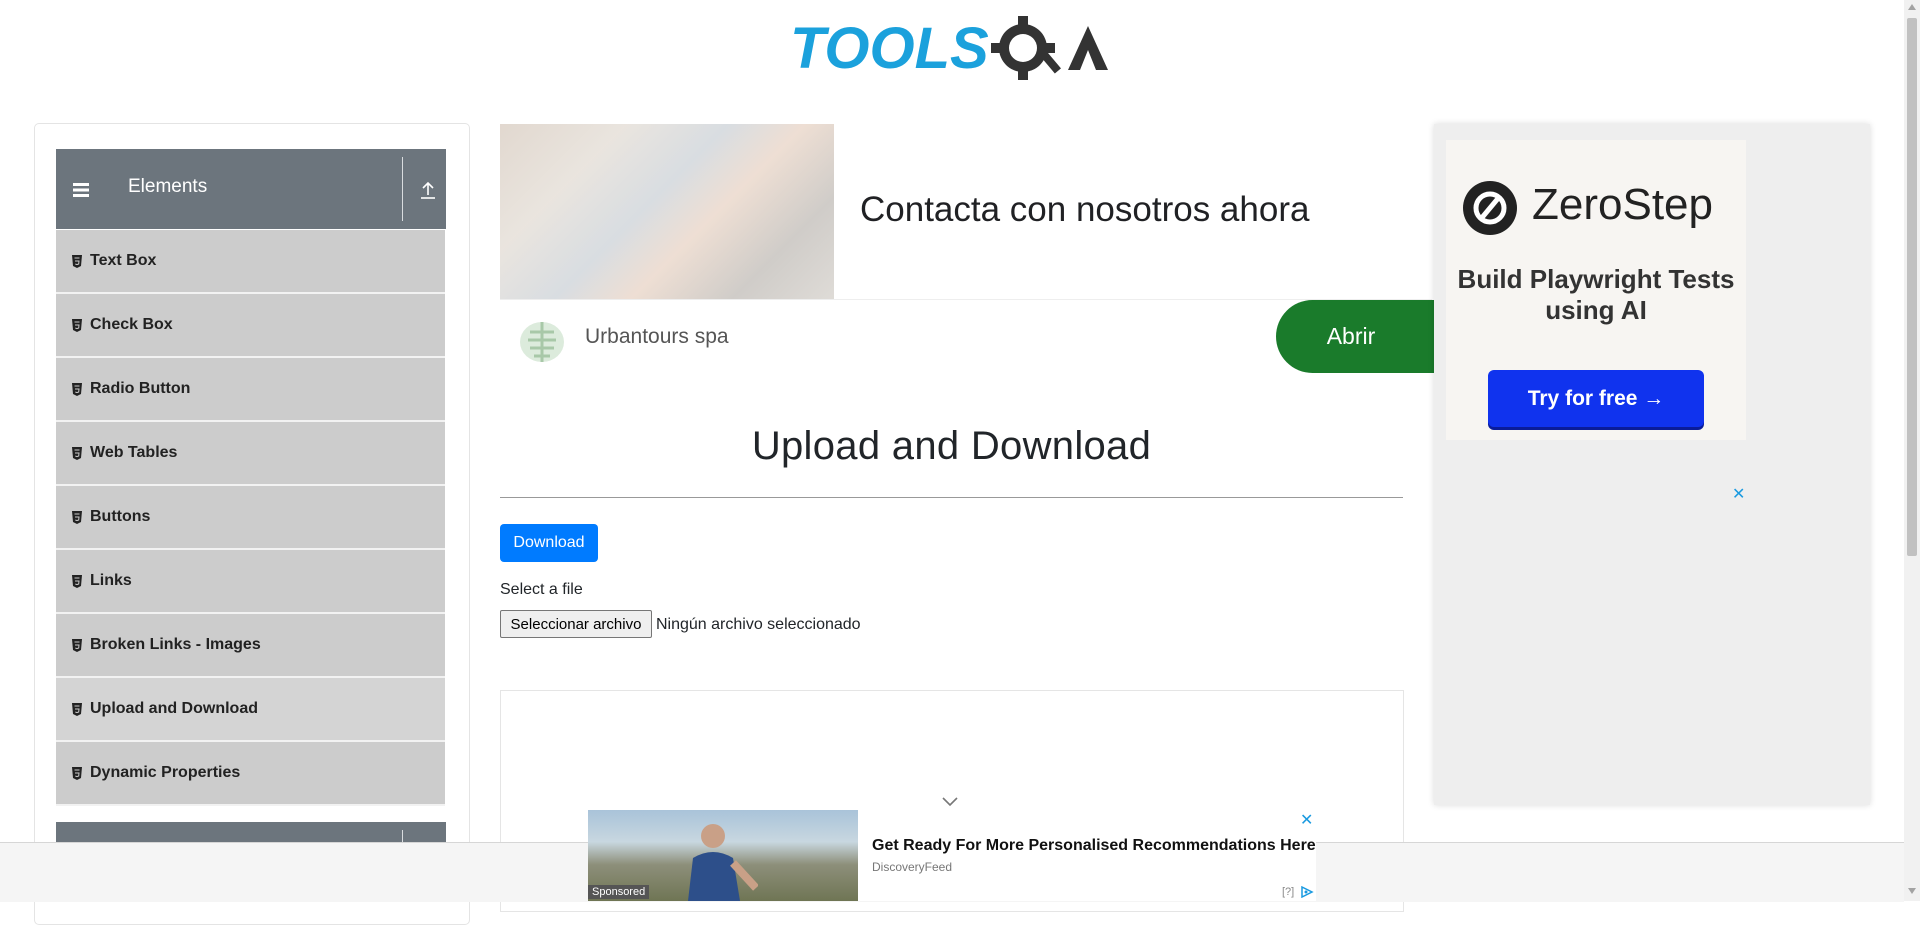  Describe the element at coordinates (402, 189) in the screenshot. I see `header-divider` at that location.